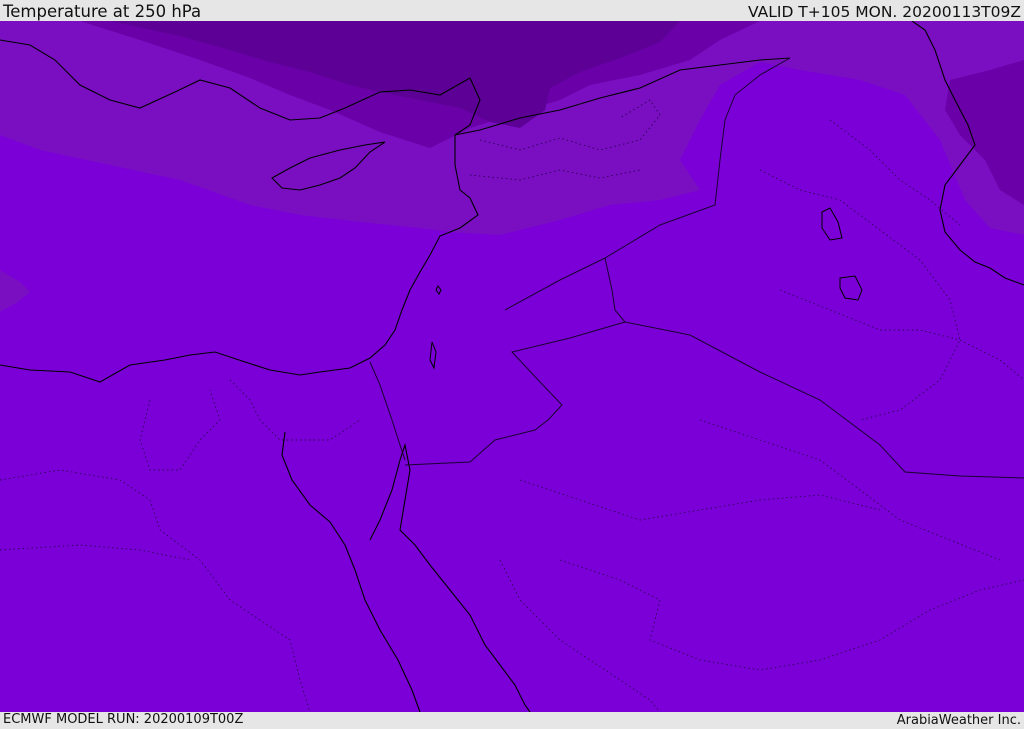 The width and height of the screenshot is (1024, 729). I want to click on map-title: Temperature at 250 hPa, so click(102, 11).